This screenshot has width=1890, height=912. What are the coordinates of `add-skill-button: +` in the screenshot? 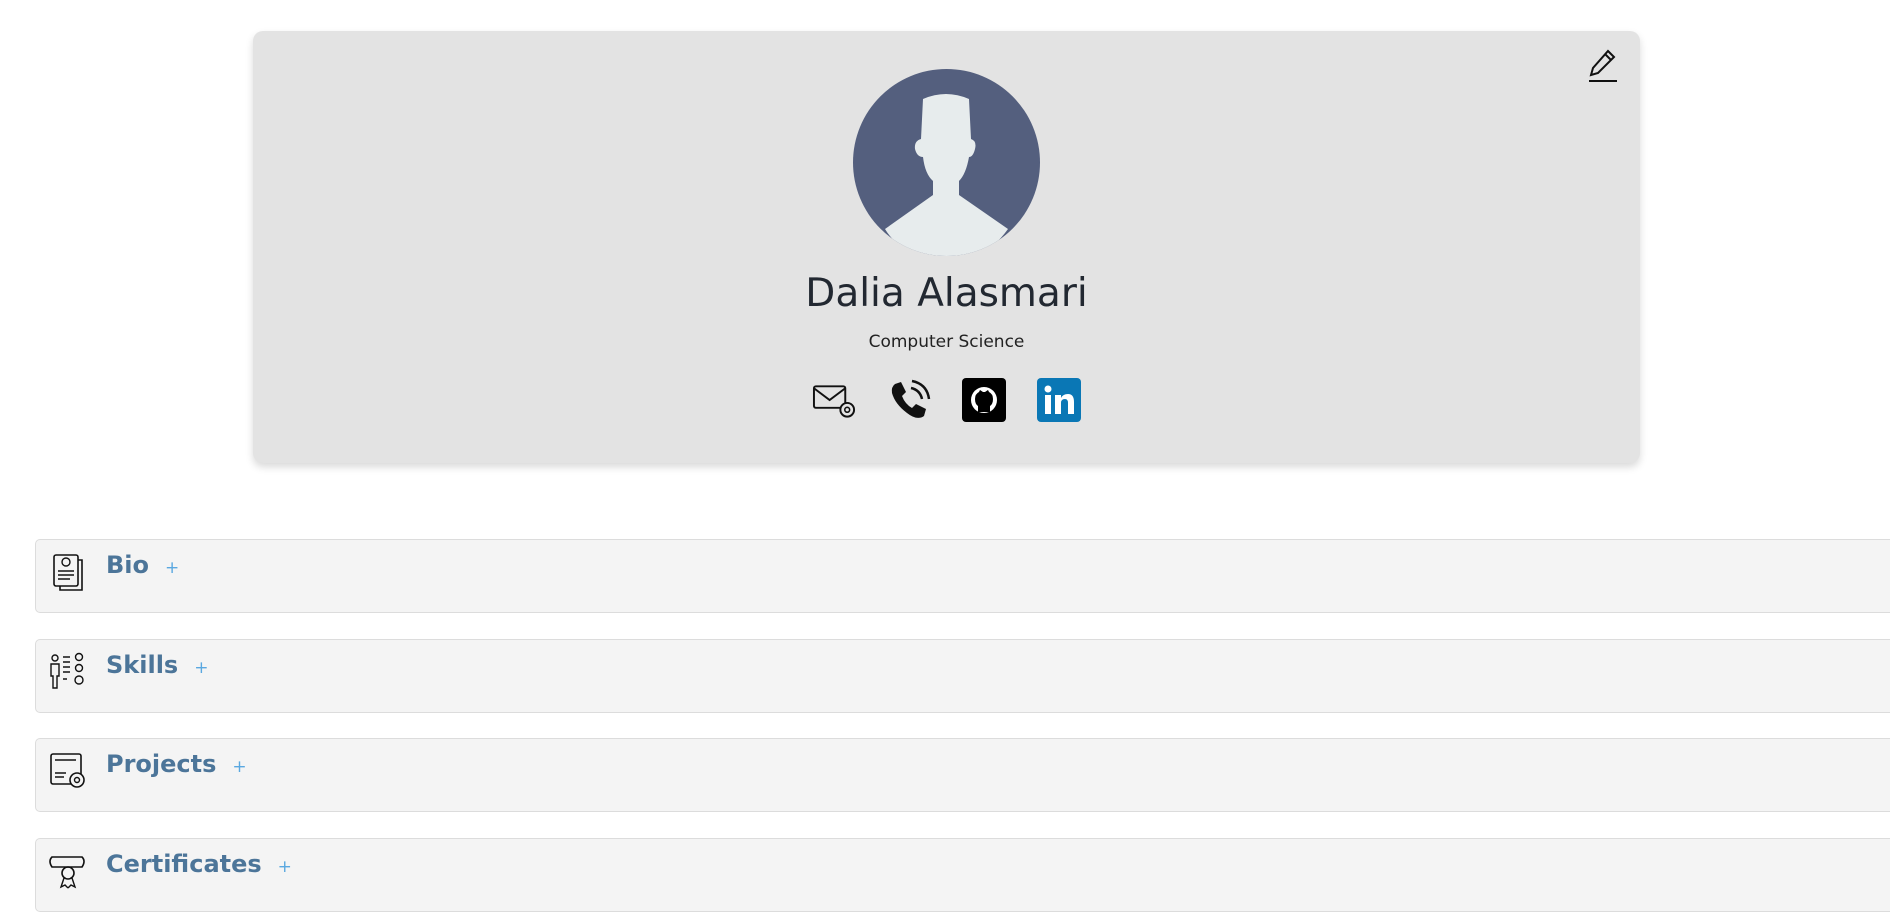 It's located at (201, 668).